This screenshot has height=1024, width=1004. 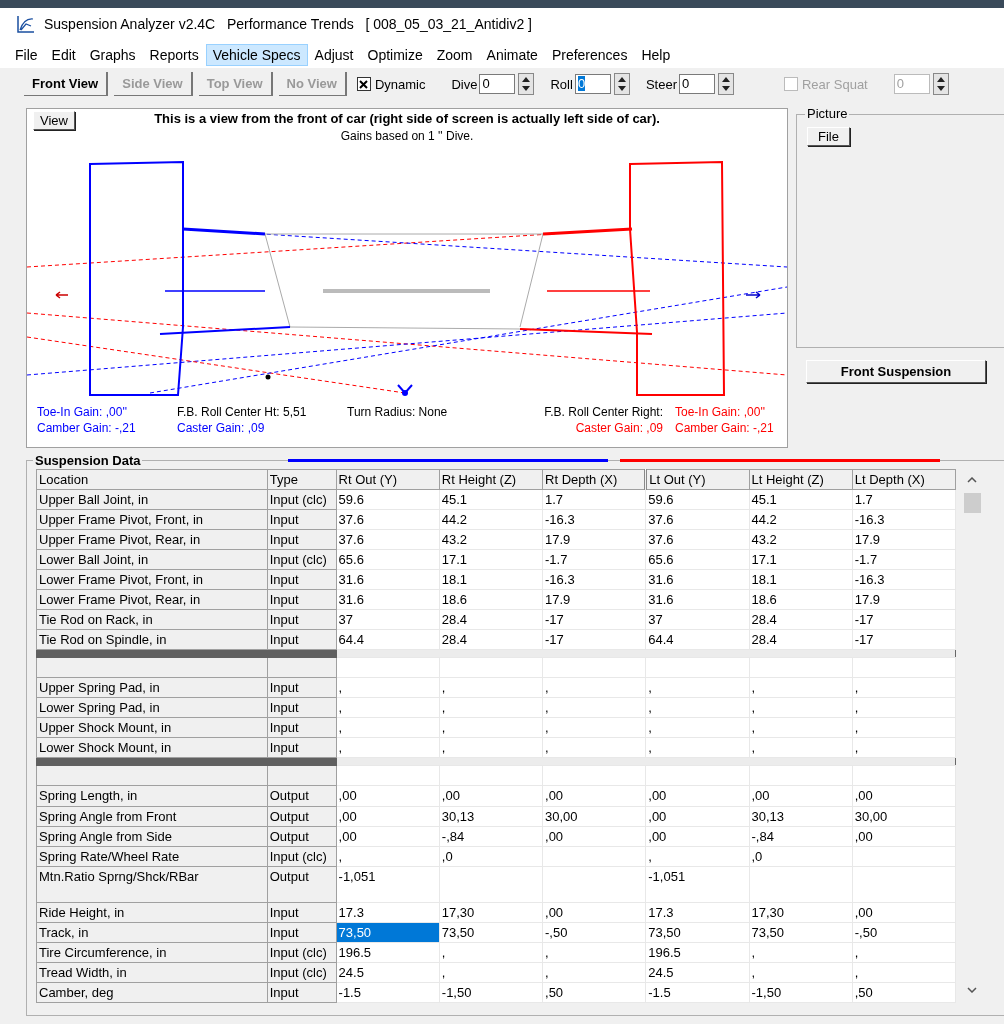 What do you see at coordinates (395, 55) in the screenshot?
I see `menu-item: Optimize` at bounding box center [395, 55].